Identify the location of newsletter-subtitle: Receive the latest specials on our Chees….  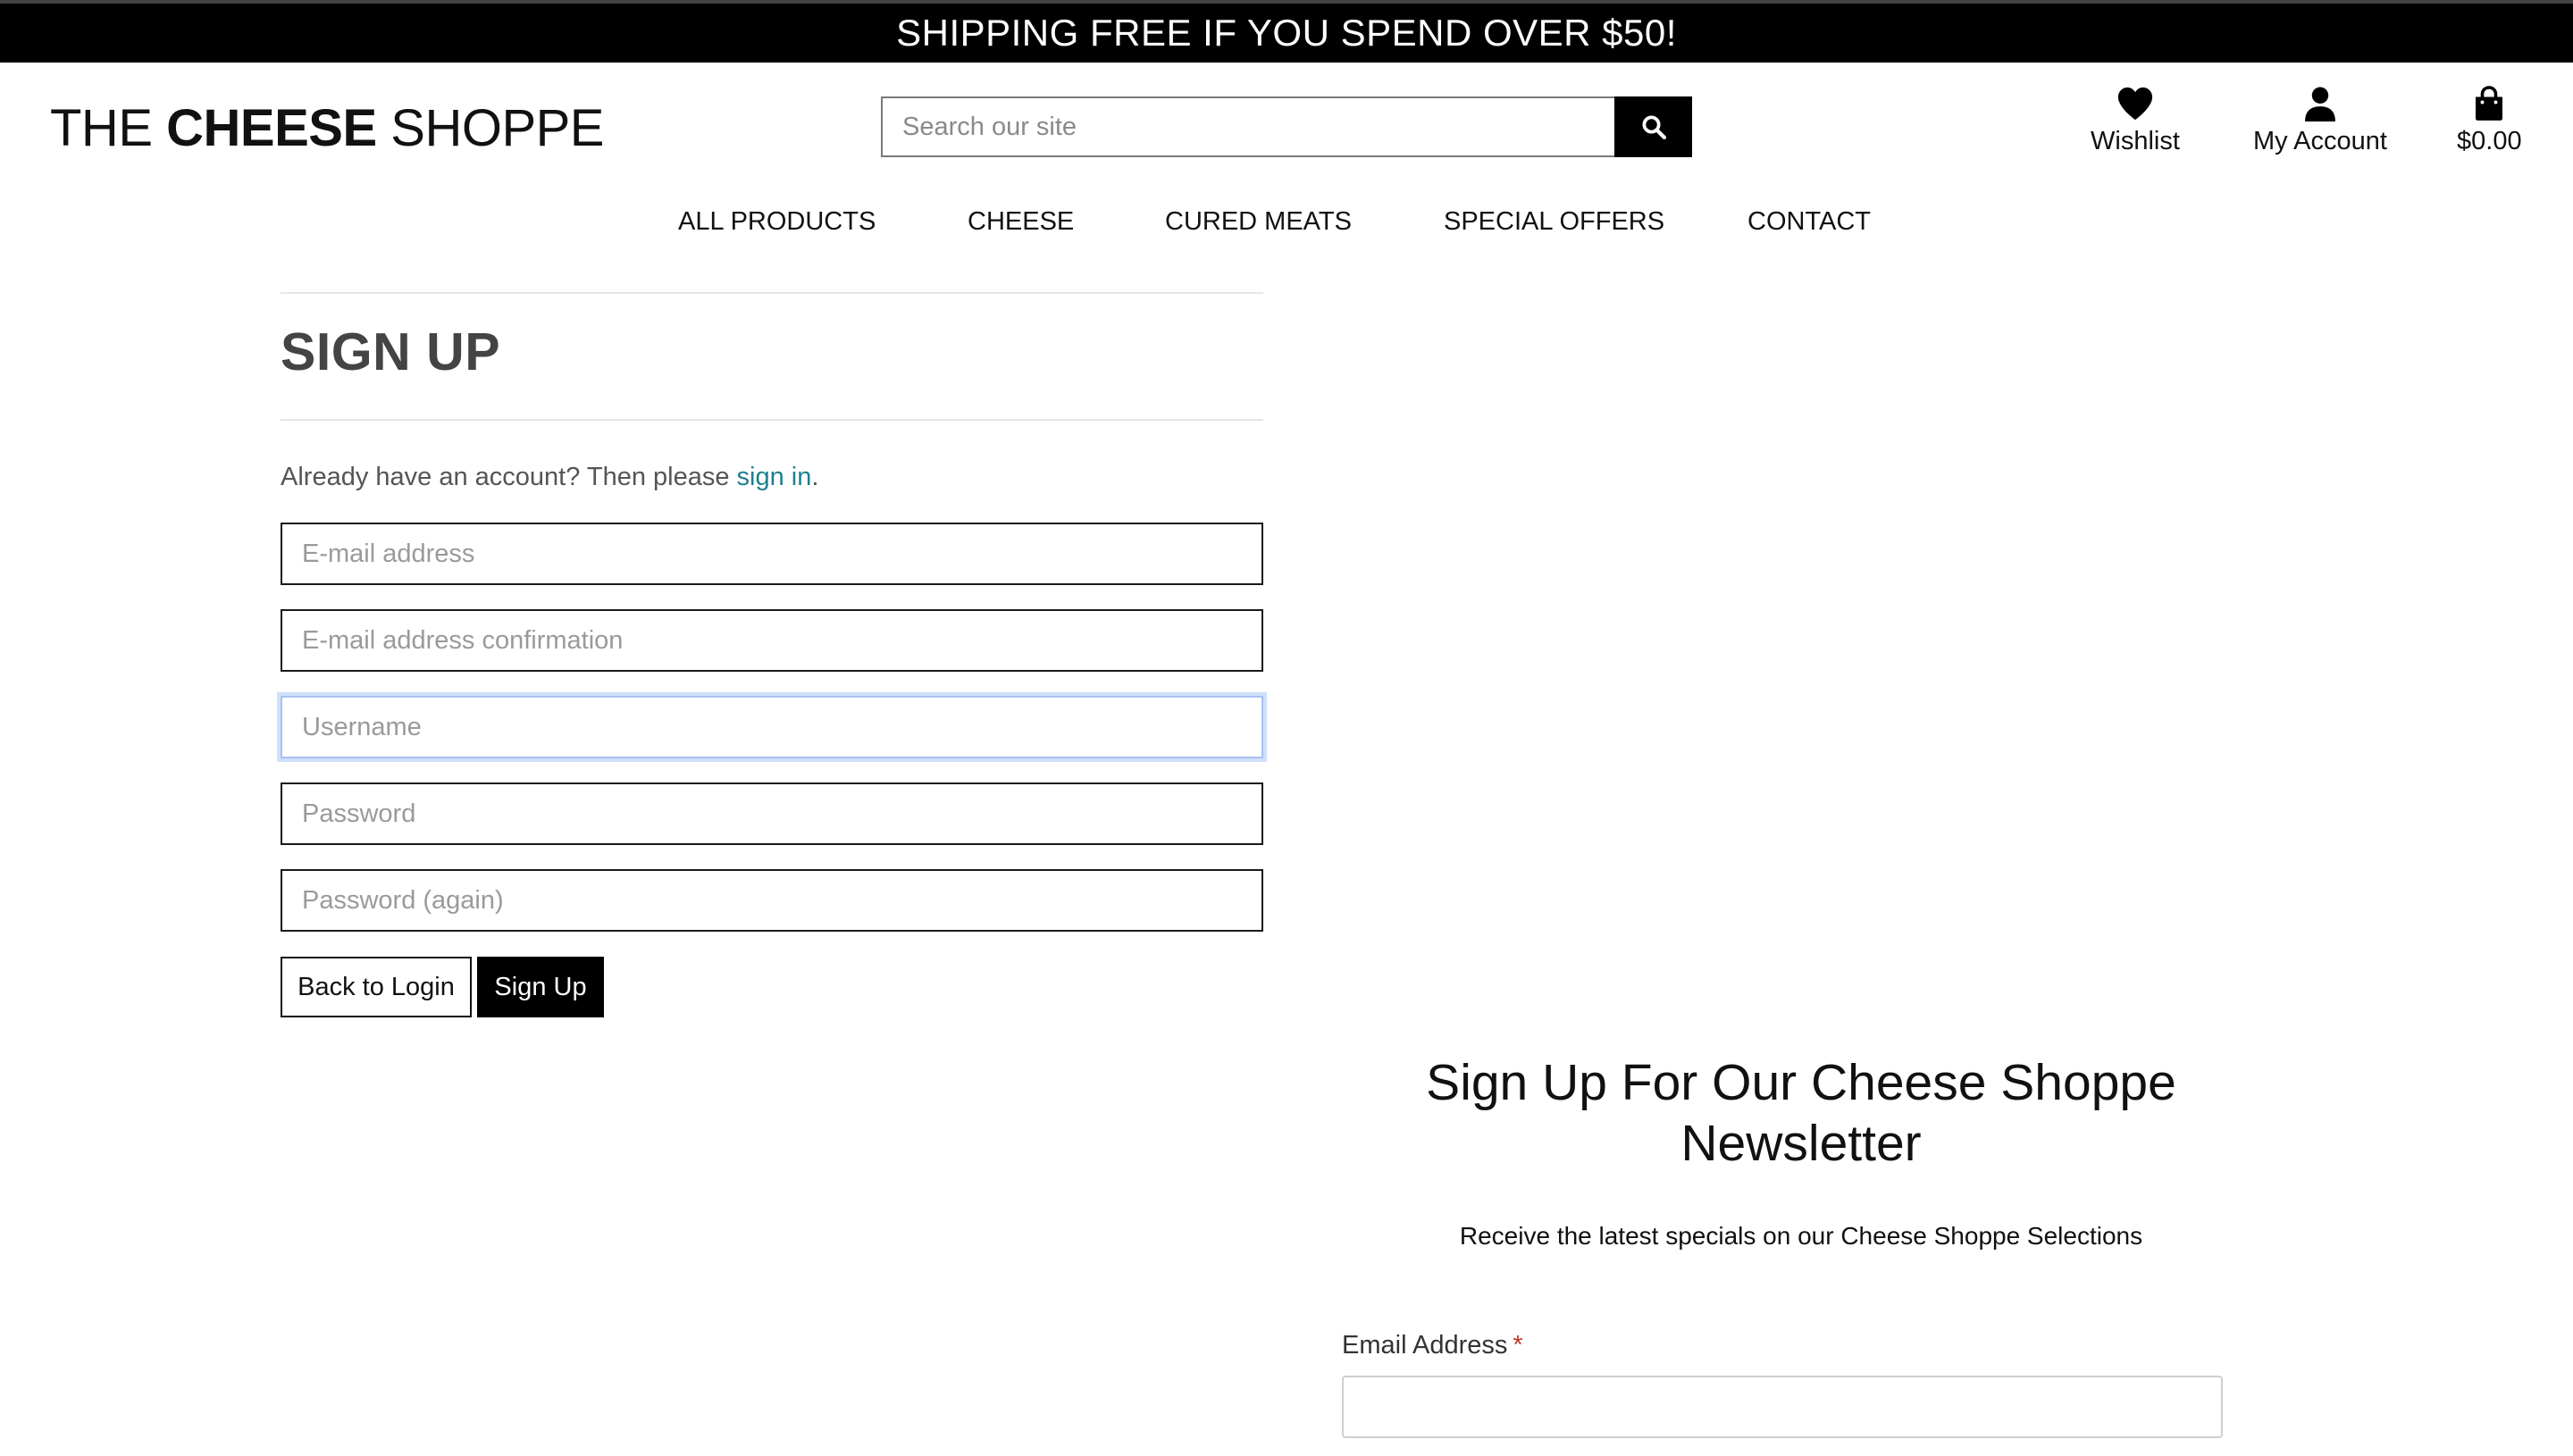
(1801, 1236).